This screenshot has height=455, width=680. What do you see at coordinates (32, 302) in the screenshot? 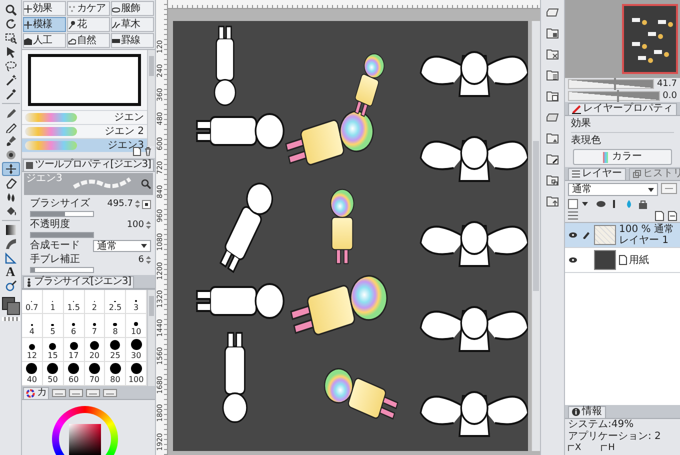
I see `brush-size-option: 0.7` at bounding box center [32, 302].